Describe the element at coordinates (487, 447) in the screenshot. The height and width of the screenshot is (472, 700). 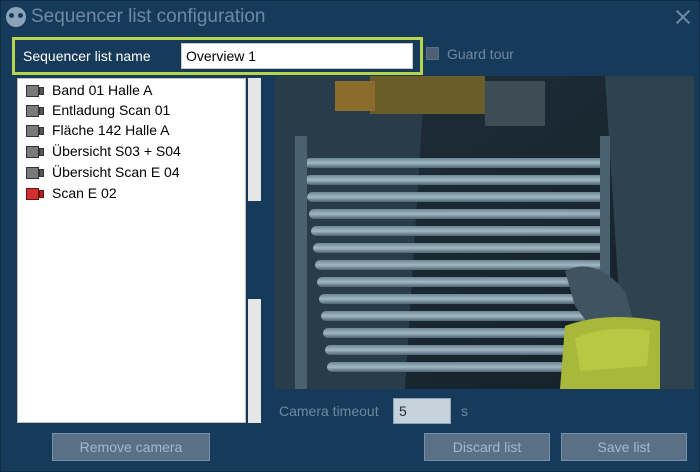
I see `discard-list-button: Discard list` at that location.